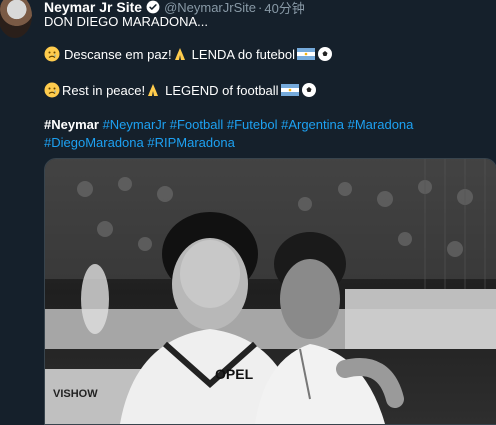 This screenshot has width=496, height=425. Describe the element at coordinates (118, 54) in the screenshot. I see `text-descanse: Descanse em paz!` at that location.